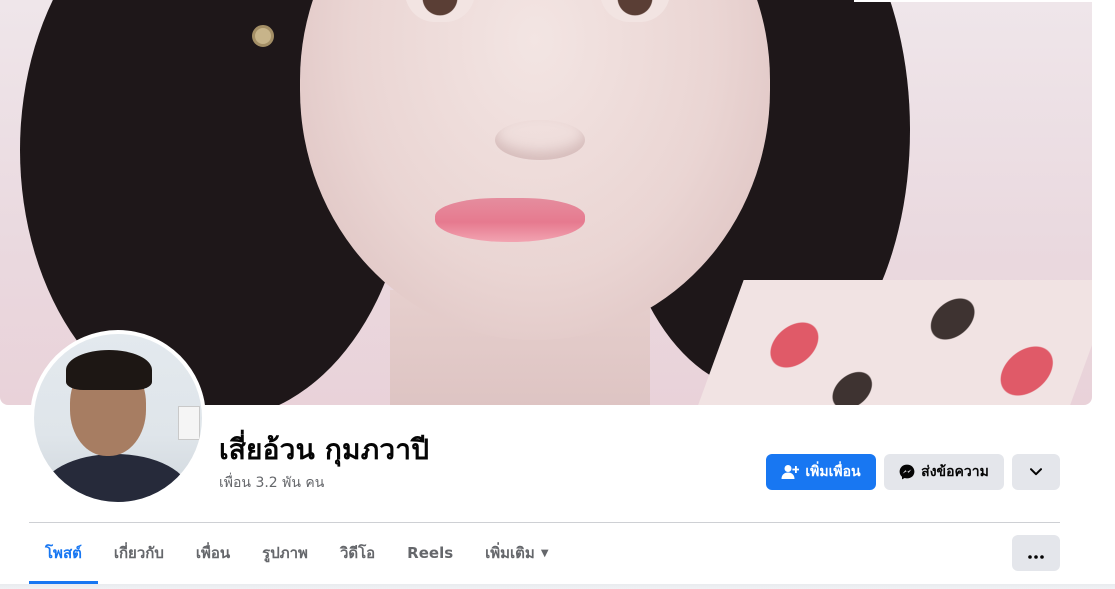 This screenshot has height=589, width=1115. I want to click on tab-posts: โพสต์, so click(63, 554).